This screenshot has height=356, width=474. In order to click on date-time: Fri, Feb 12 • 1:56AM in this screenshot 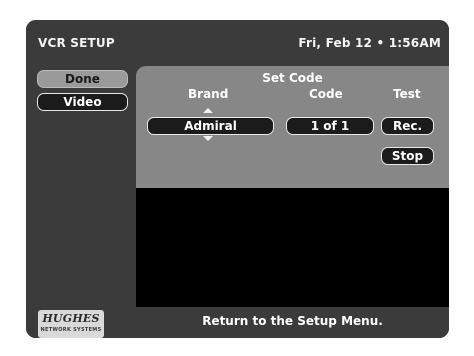, I will do `click(369, 43)`.